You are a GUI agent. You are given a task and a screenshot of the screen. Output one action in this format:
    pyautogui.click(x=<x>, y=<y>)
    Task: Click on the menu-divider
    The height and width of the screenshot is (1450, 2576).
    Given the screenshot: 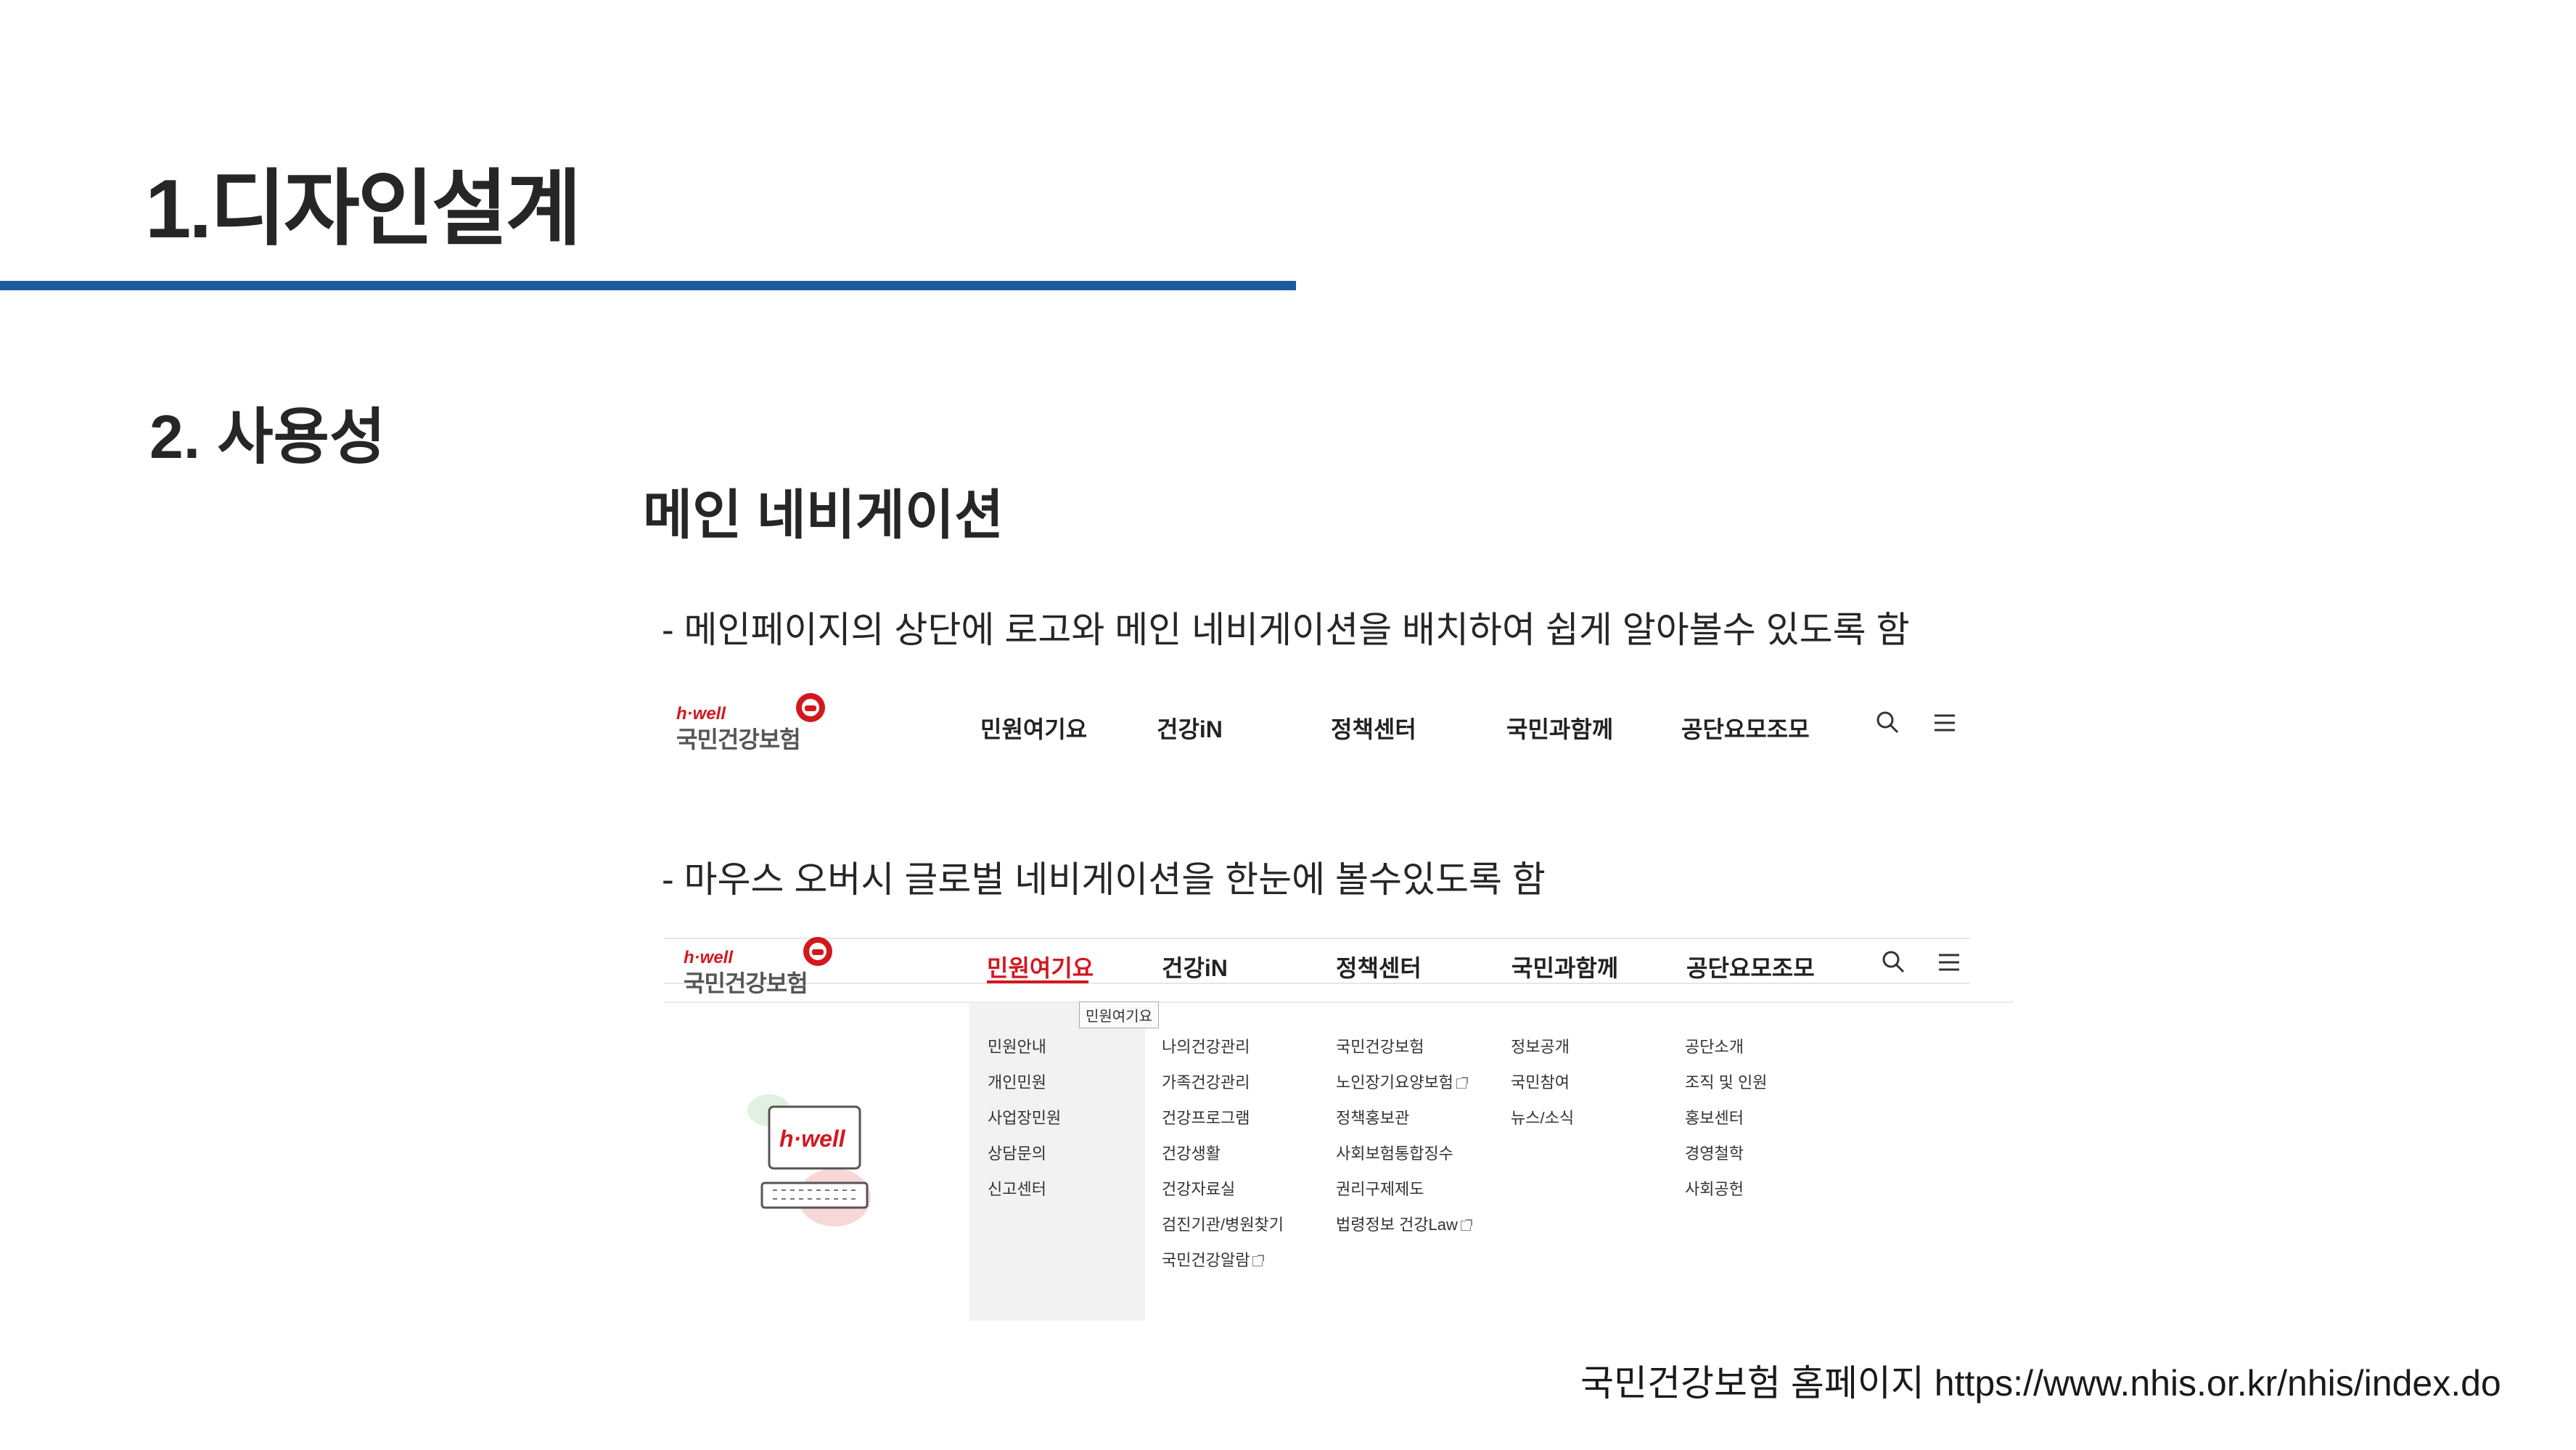 What is the action you would take?
    pyautogui.click(x=1339, y=1002)
    